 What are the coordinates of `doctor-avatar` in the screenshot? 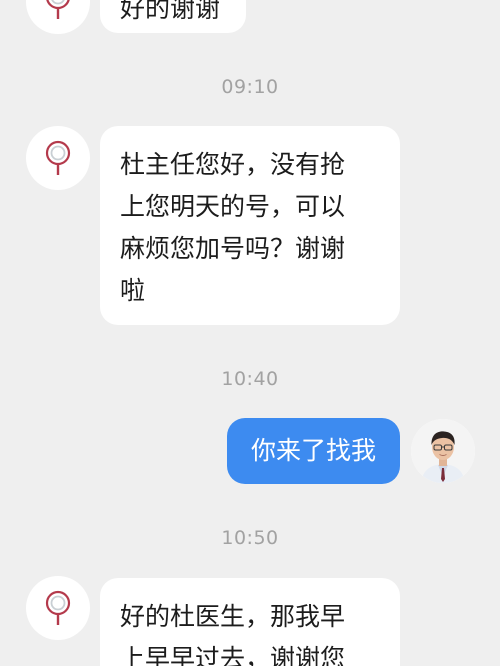 It's located at (443, 451).